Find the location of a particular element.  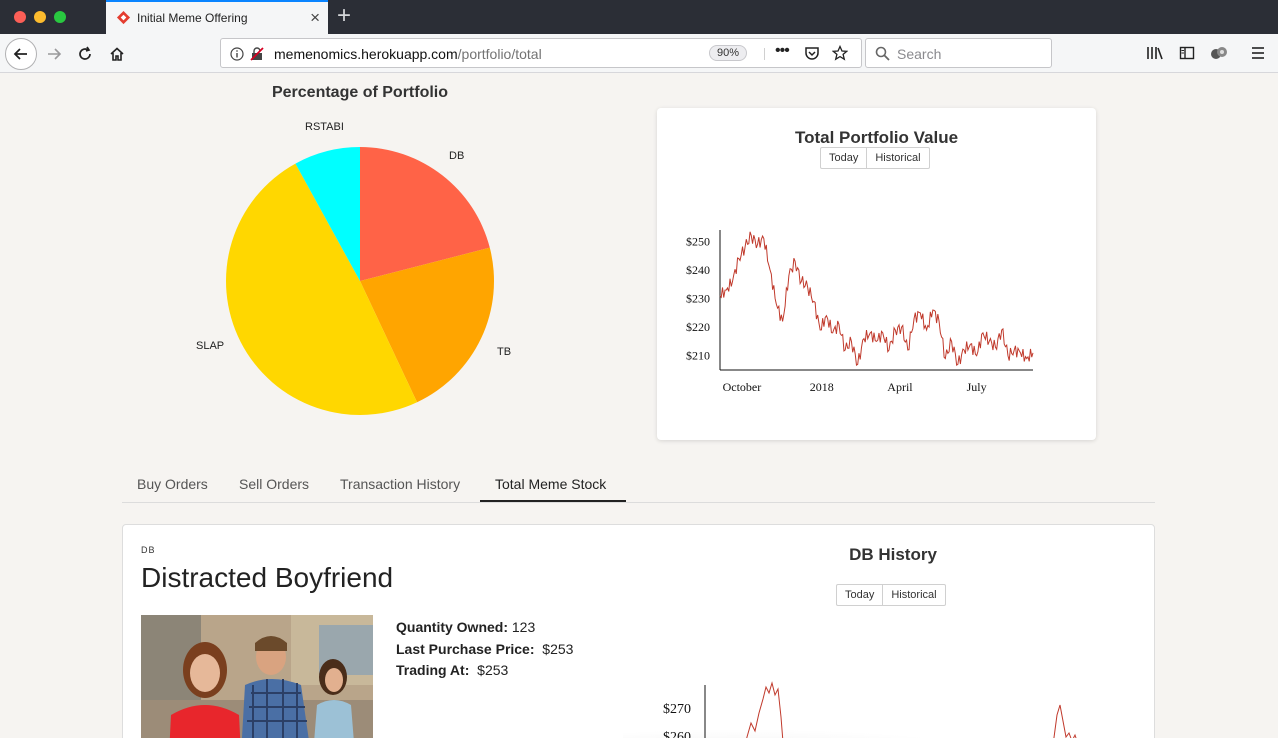

back-arrow-icon is located at coordinates (20, 54).